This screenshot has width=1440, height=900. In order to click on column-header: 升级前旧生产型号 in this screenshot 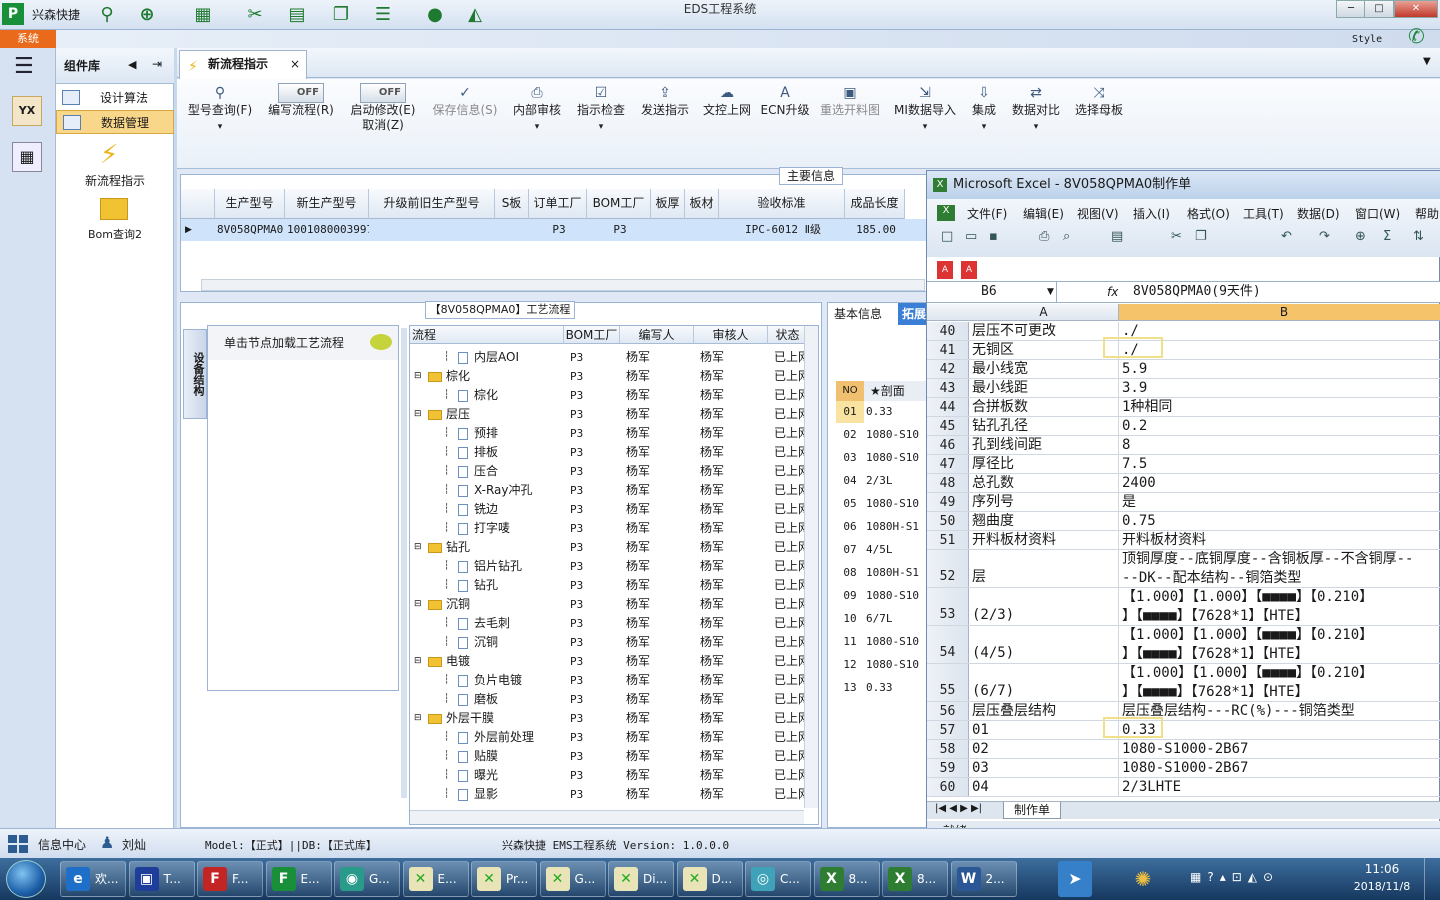, I will do `click(432, 204)`.